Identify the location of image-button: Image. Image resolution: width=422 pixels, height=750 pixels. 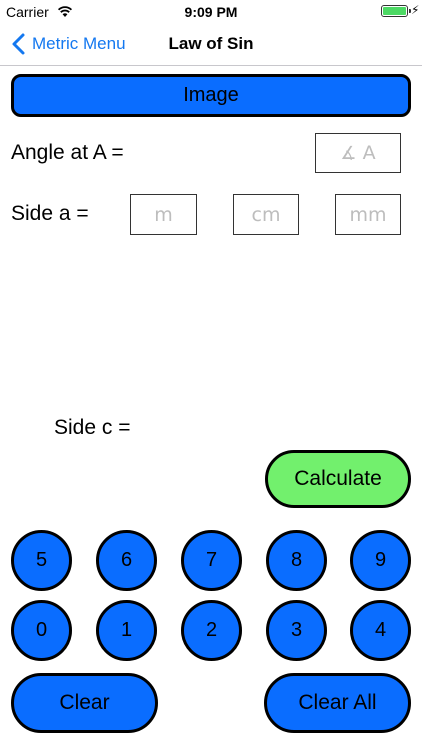
(211, 95).